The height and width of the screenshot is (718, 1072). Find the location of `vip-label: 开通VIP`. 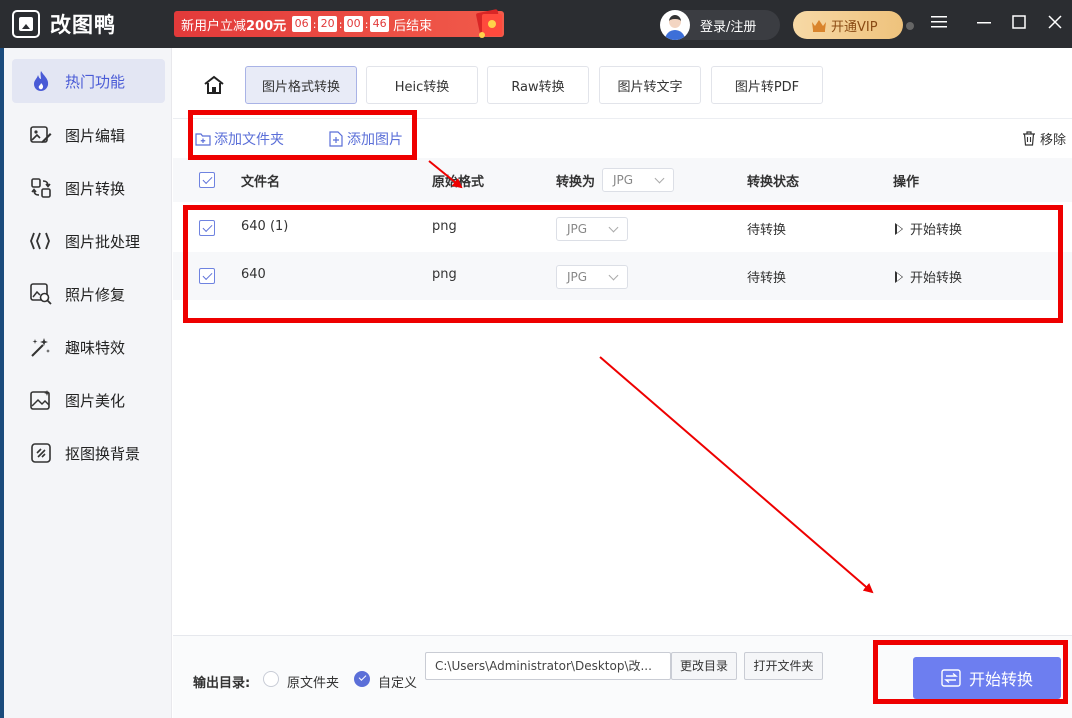

vip-label: 开通VIP is located at coordinates (854, 27).